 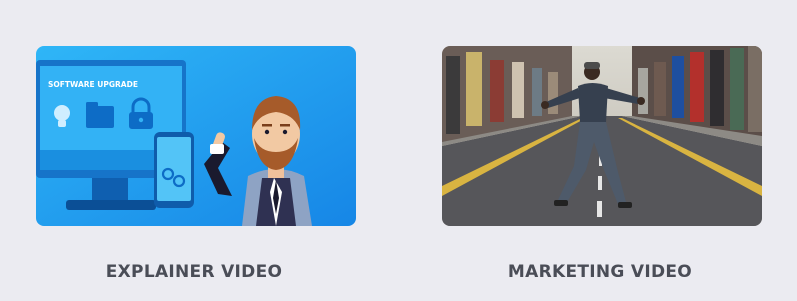 I want to click on explainer-video-caption: EXPLAINER VIDEO, so click(x=194, y=272).